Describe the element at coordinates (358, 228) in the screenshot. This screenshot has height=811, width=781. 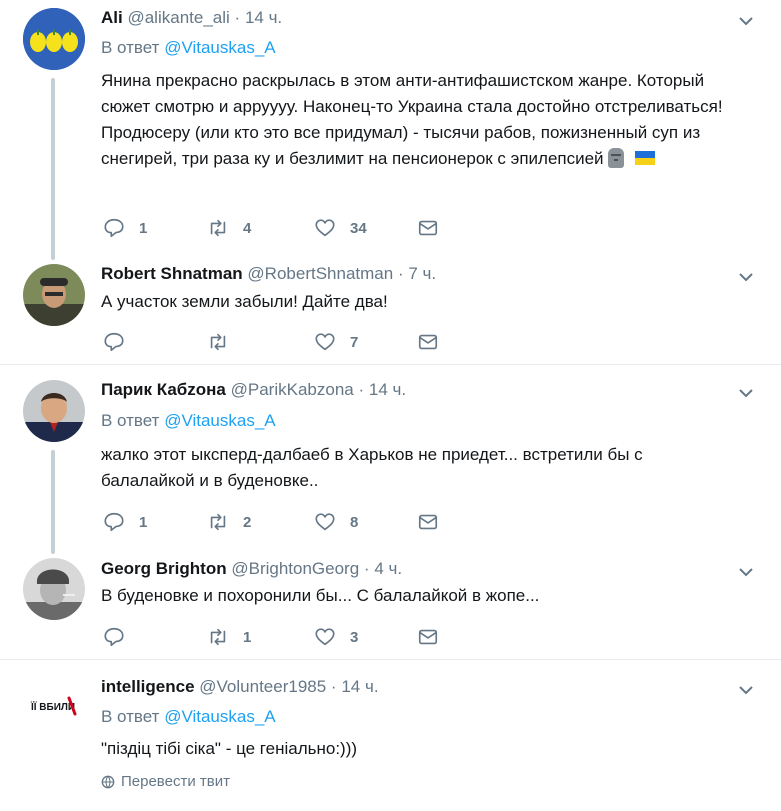
I see `like-count: 34` at that location.